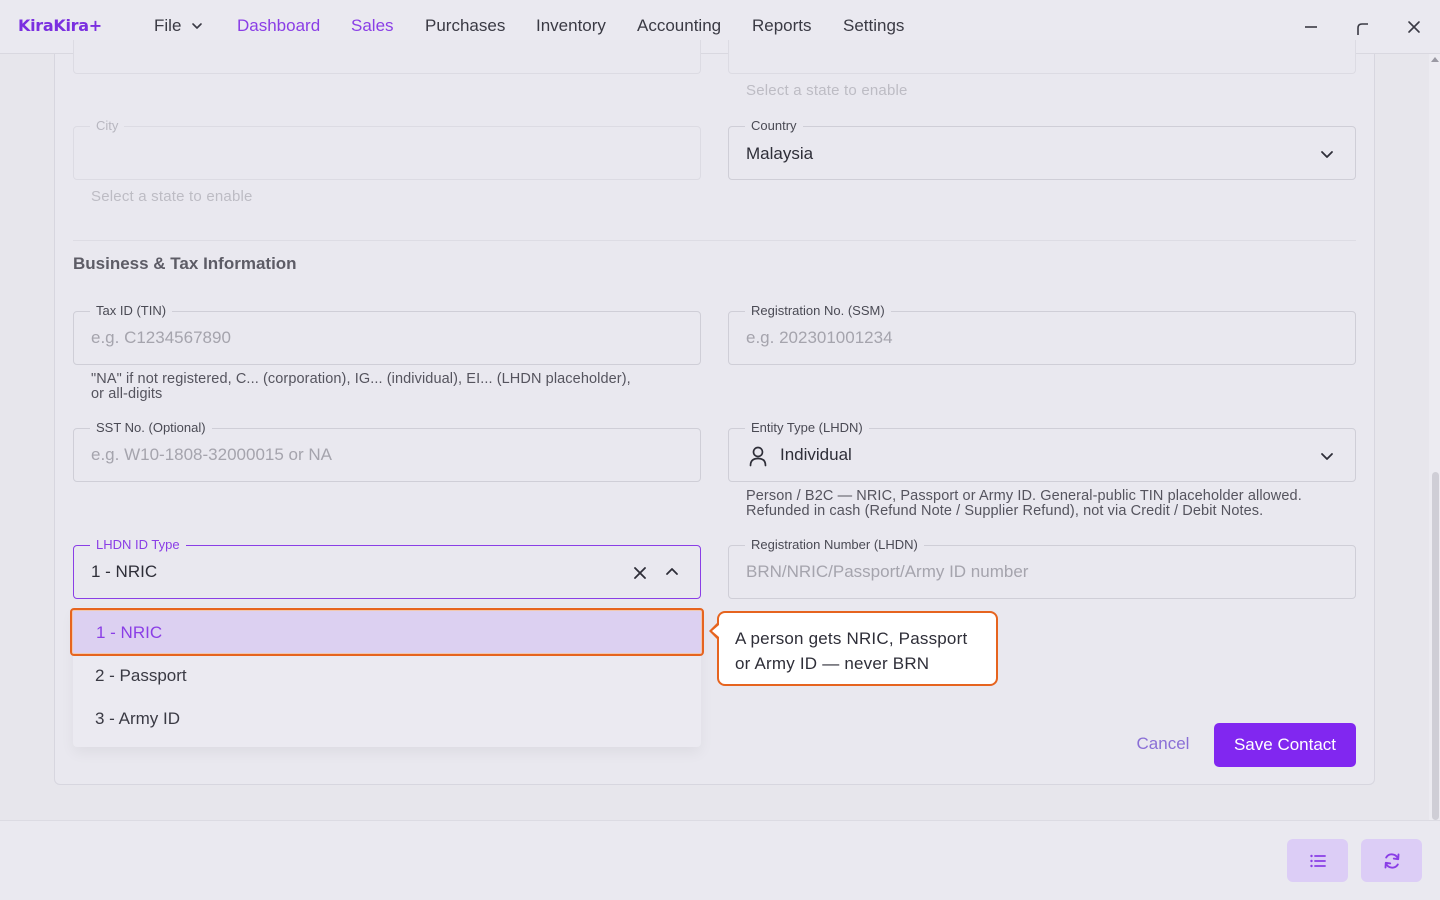  What do you see at coordinates (1042, 149) in the screenshot?
I see `country-select: Country Malaysia` at bounding box center [1042, 149].